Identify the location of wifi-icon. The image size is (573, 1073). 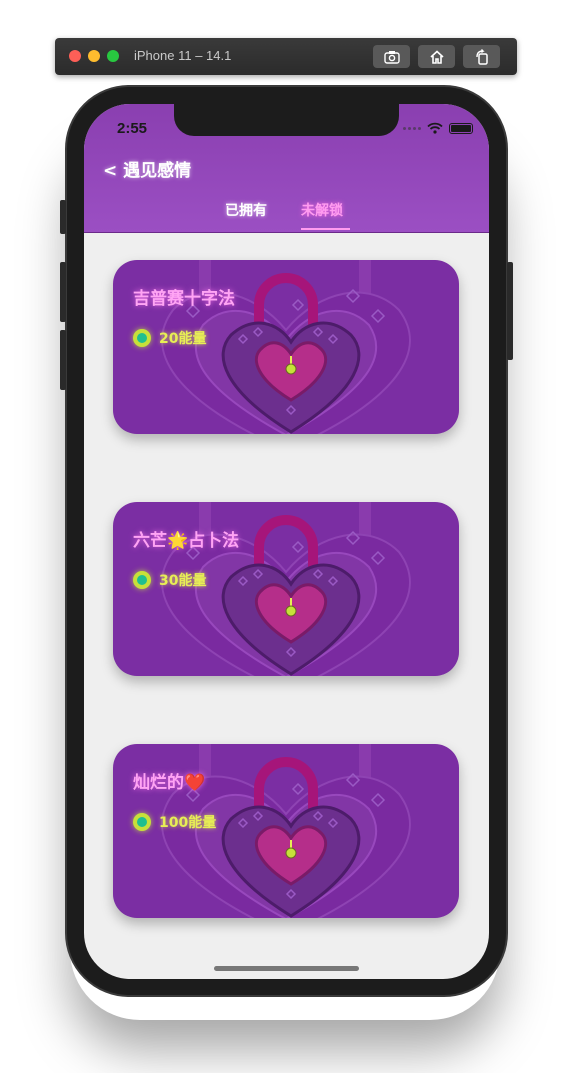
(435, 128).